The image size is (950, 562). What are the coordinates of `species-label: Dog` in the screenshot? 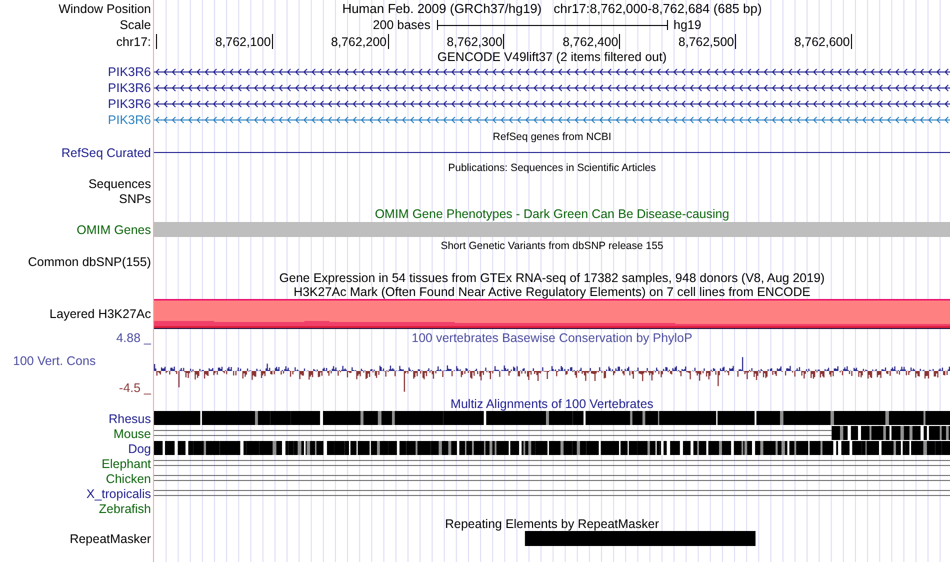 It's located at (139, 449).